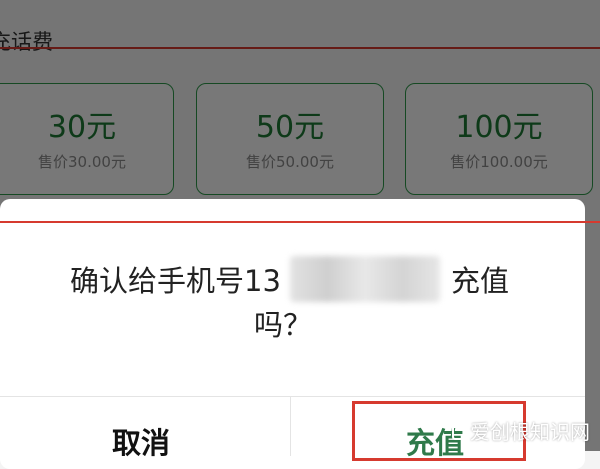 Image resolution: width=600 pixels, height=469 pixels. I want to click on option-price: 售价30.00元, so click(82, 162).